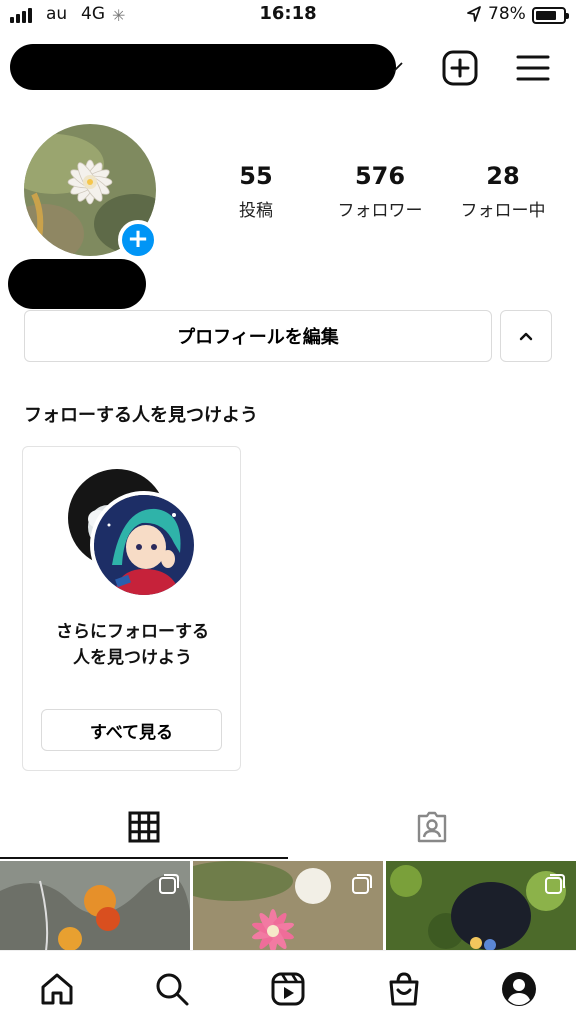  I want to click on posts-stat: 55 投稿, so click(256, 191).